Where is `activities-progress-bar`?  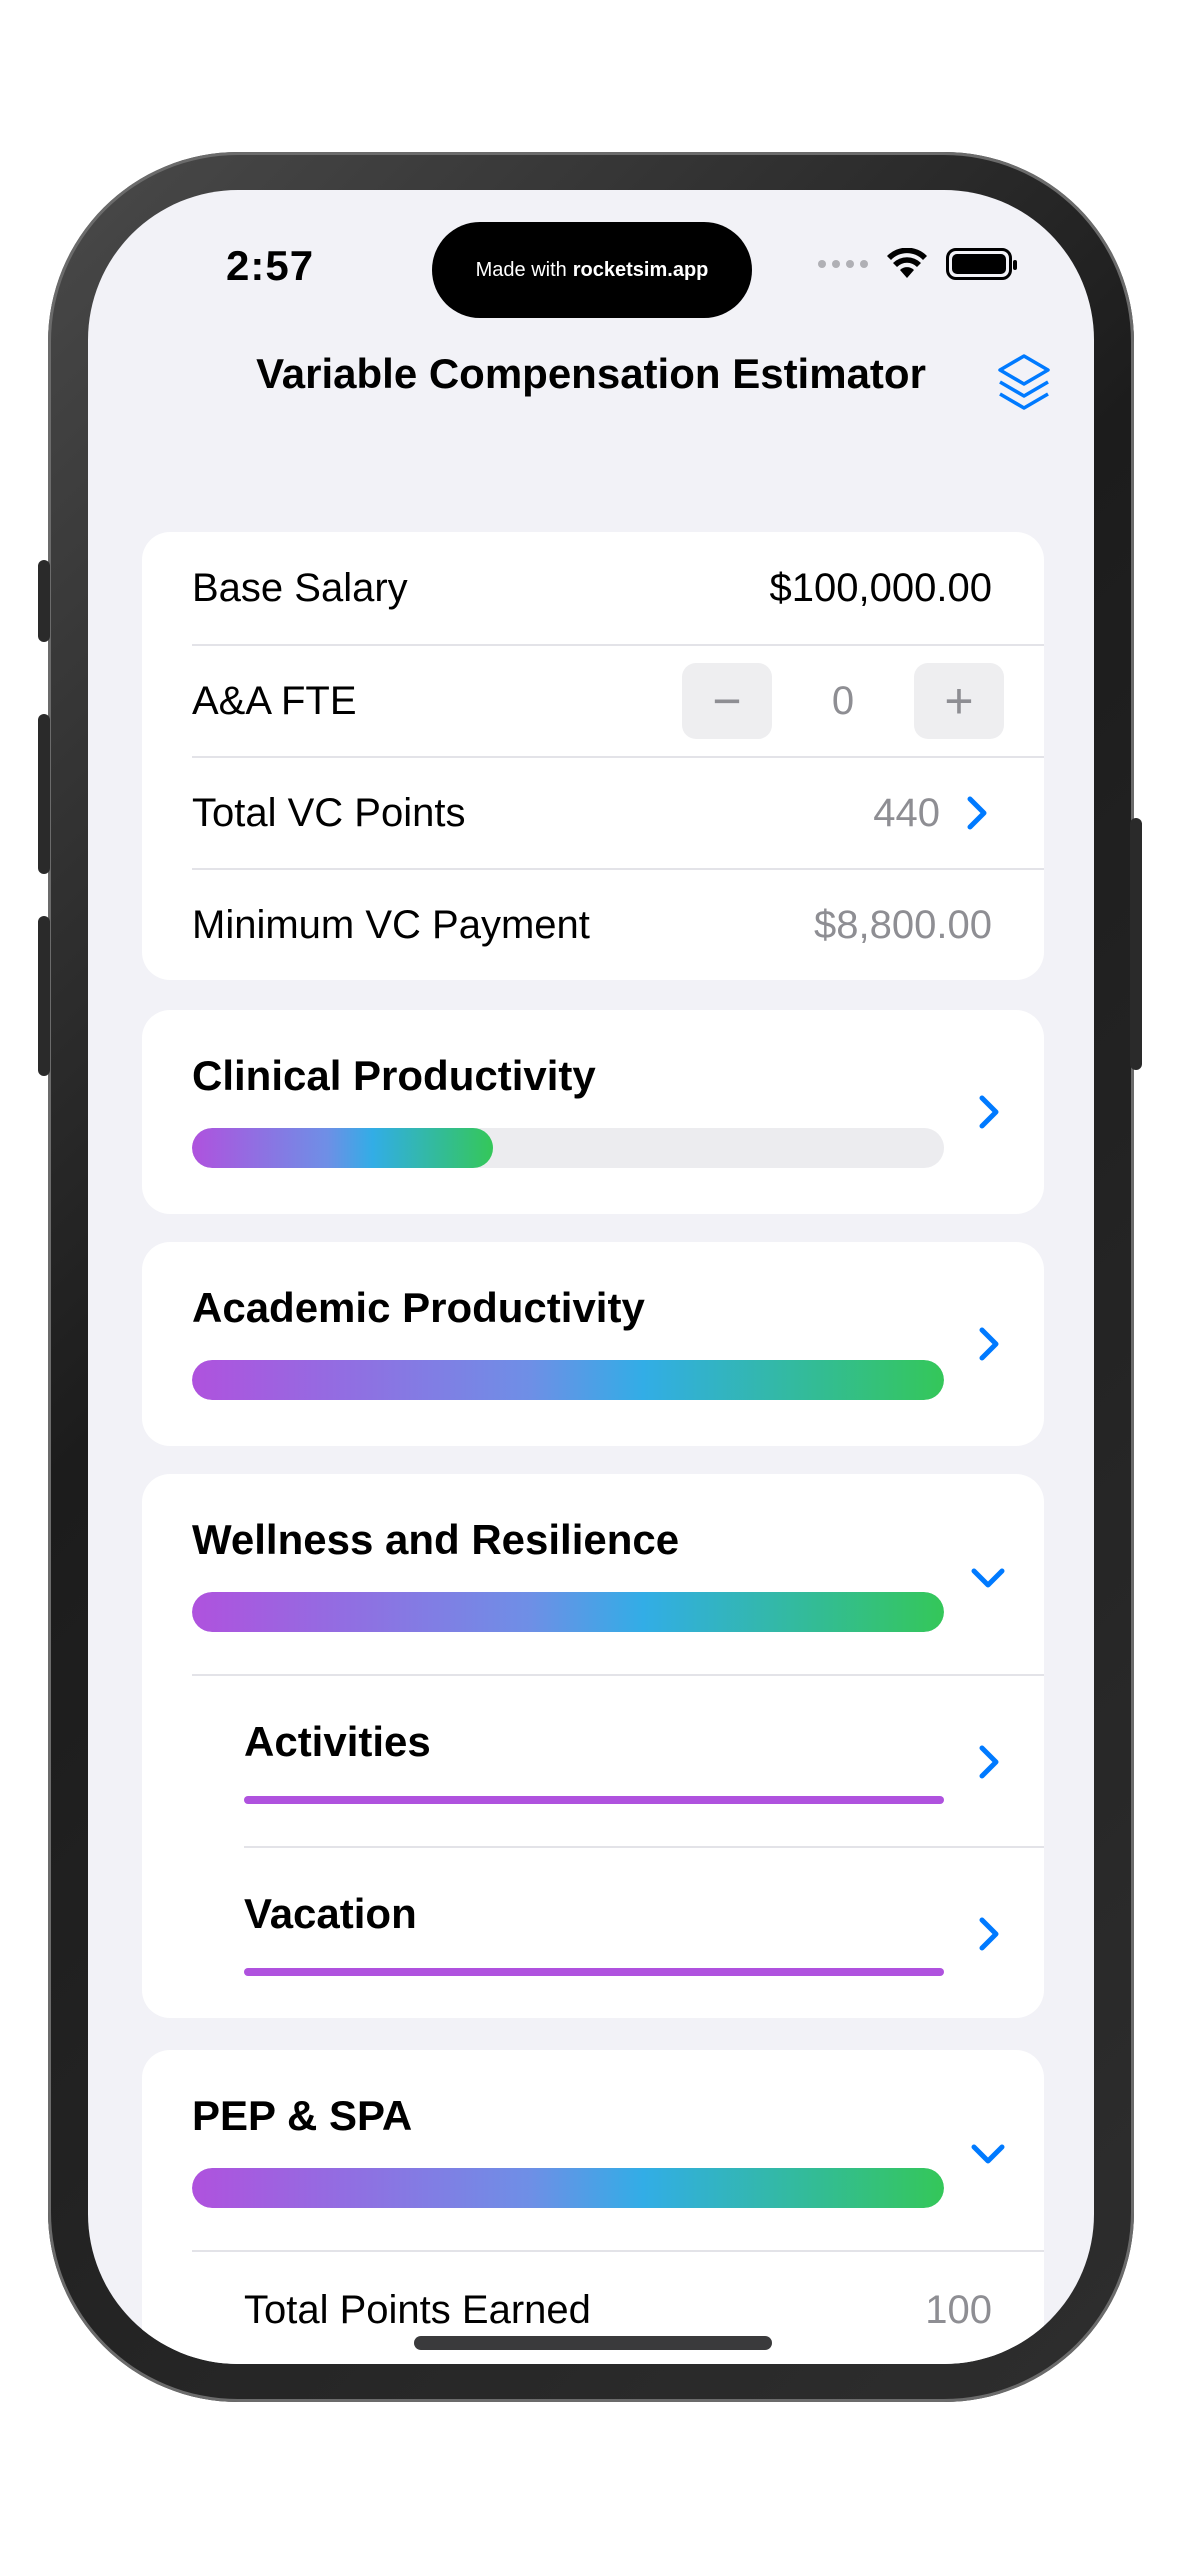
activities-progress-bar is located at coordinates (594, 1800).